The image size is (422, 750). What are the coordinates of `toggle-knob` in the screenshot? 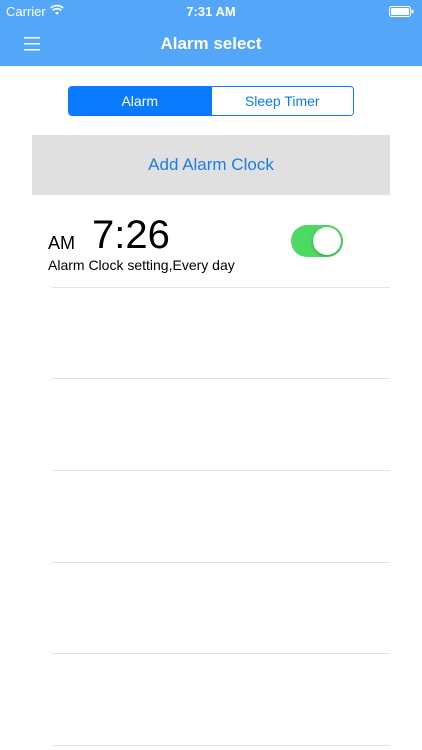 It's located at (327, 241).